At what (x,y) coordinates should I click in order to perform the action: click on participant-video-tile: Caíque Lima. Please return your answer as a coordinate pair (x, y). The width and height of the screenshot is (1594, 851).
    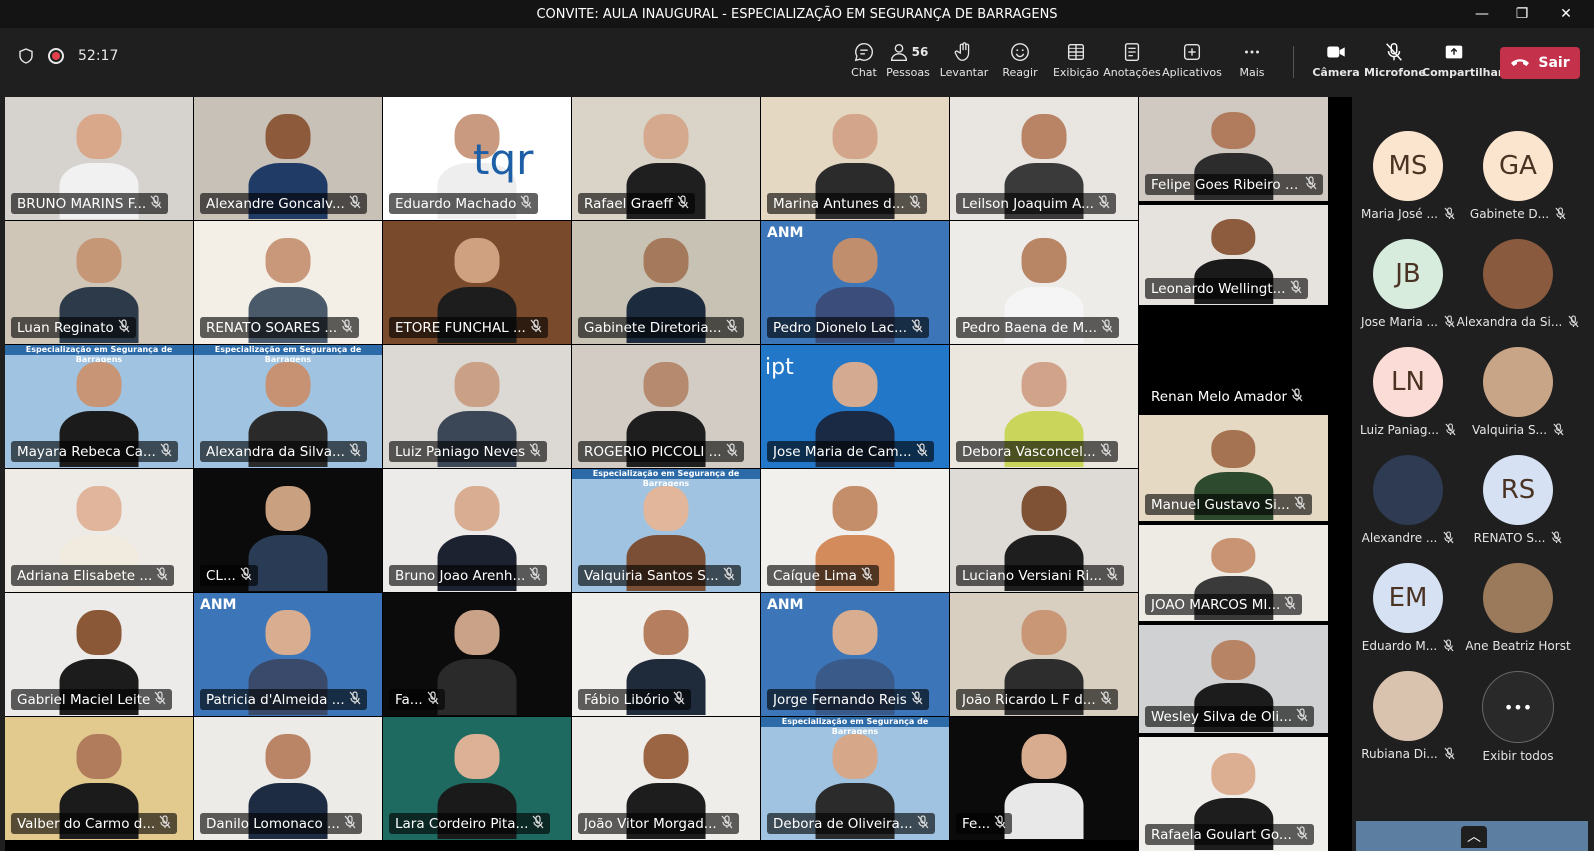
    Looking at the image, I should click on (855, 530).